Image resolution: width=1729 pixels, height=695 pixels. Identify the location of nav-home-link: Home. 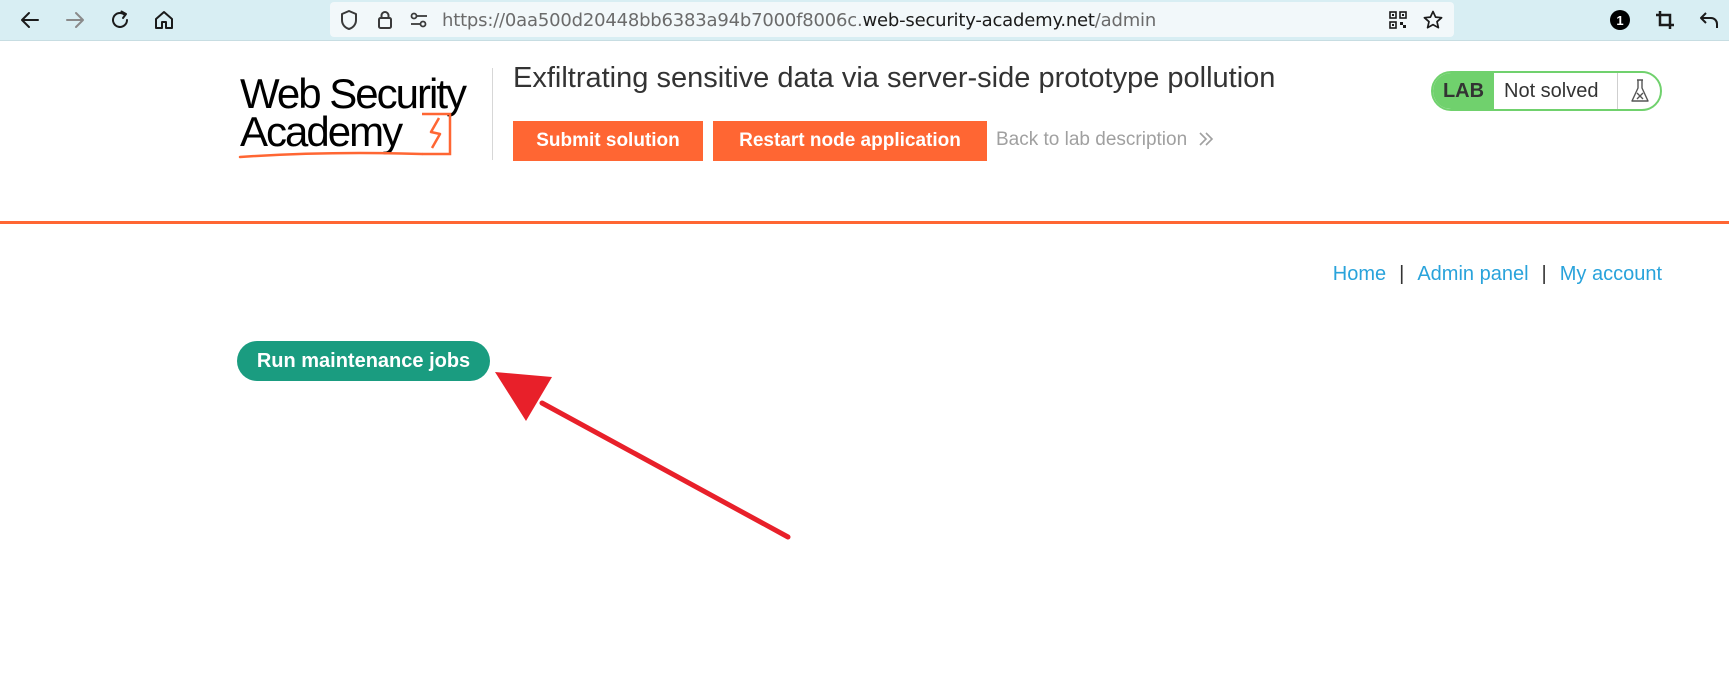
(1359, 274).